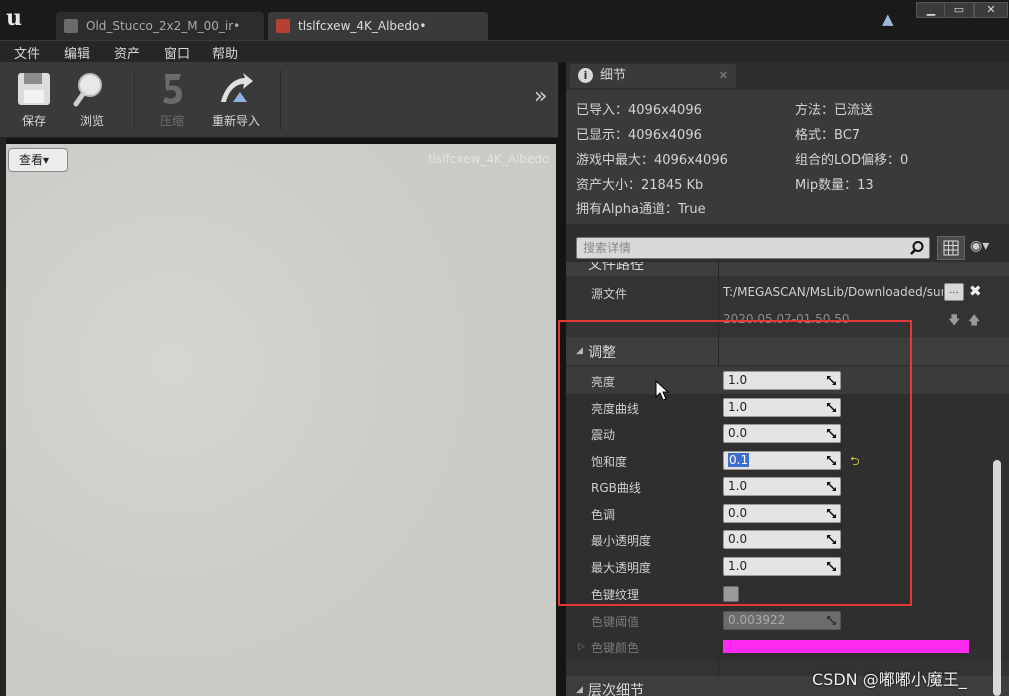 Image resolution: width=1009 pixels, height=696 pixels. What do you see at coordinates (931, 10) in the screenshot?
I see `minimize-button: ▁` at bounding box center [931, 10].